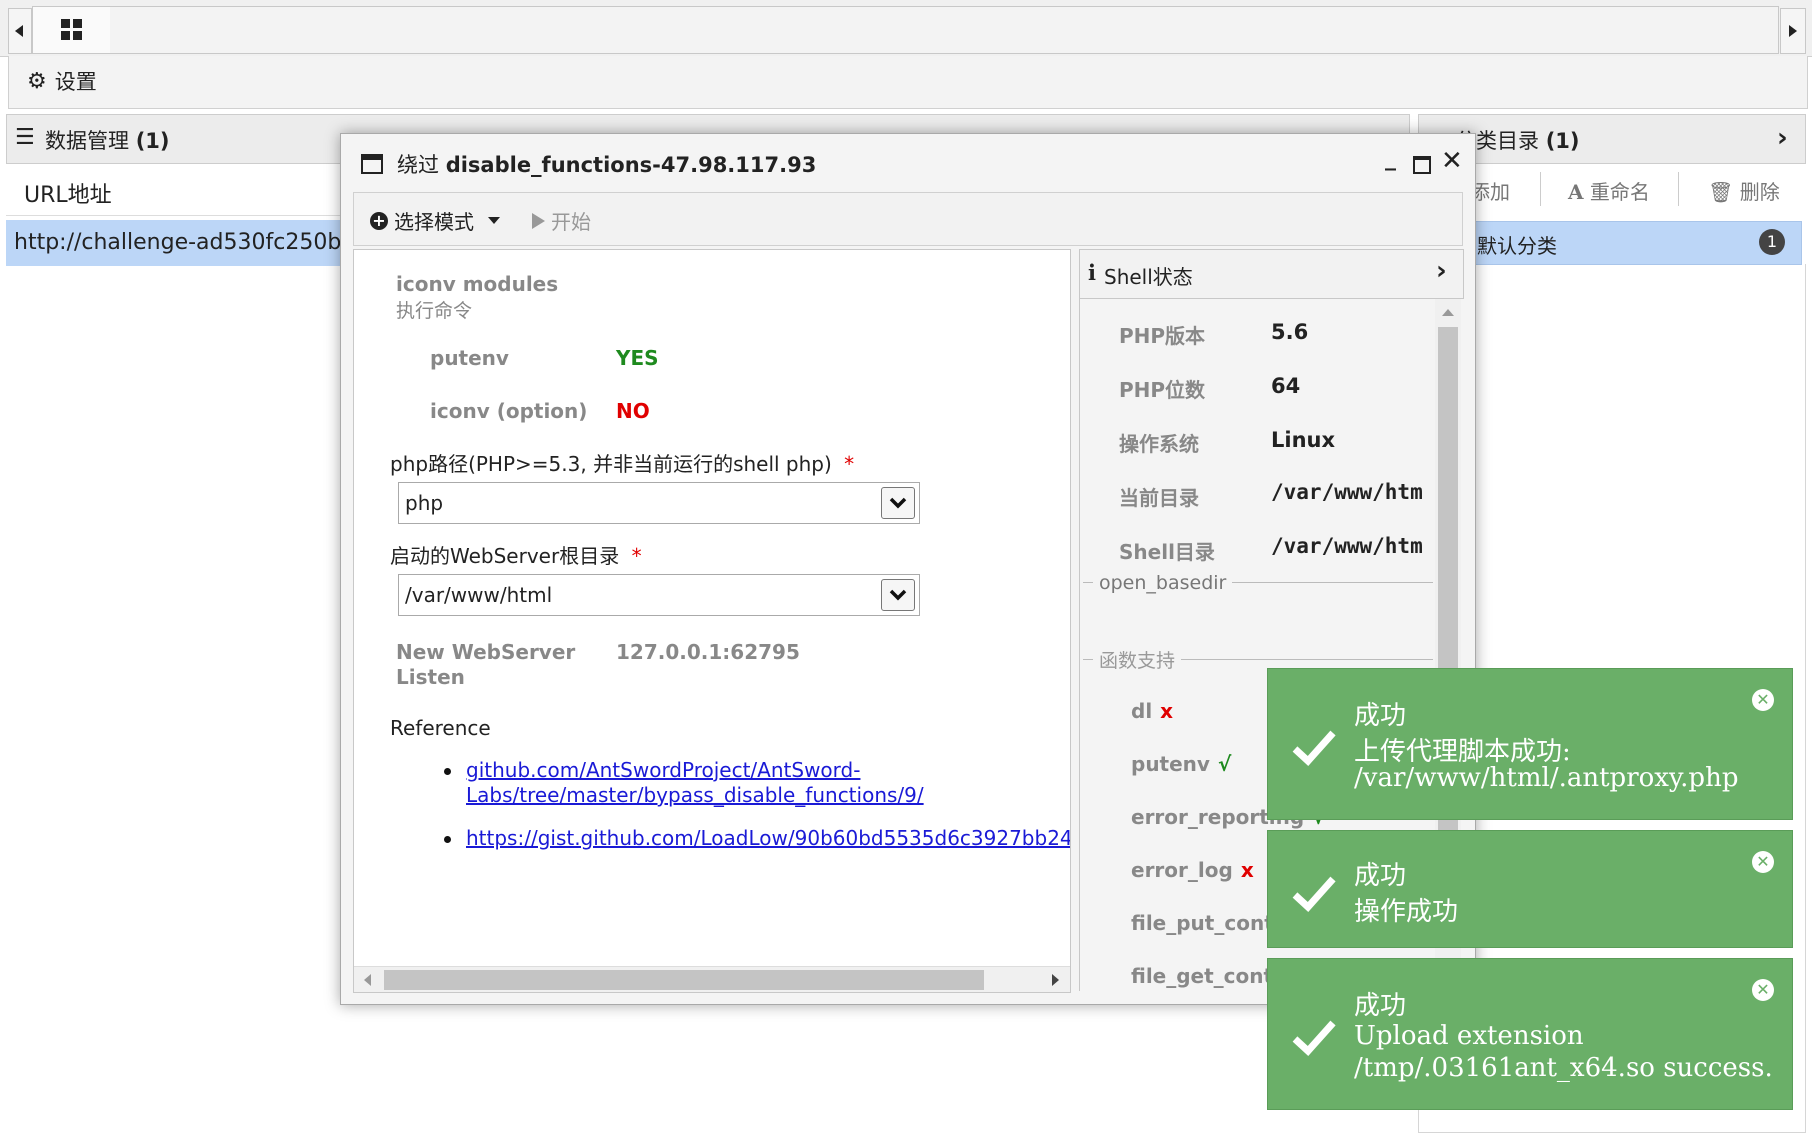 The image size is (1812, 1137). I want to click on tab-scroll-left-button, so click(20, 31).